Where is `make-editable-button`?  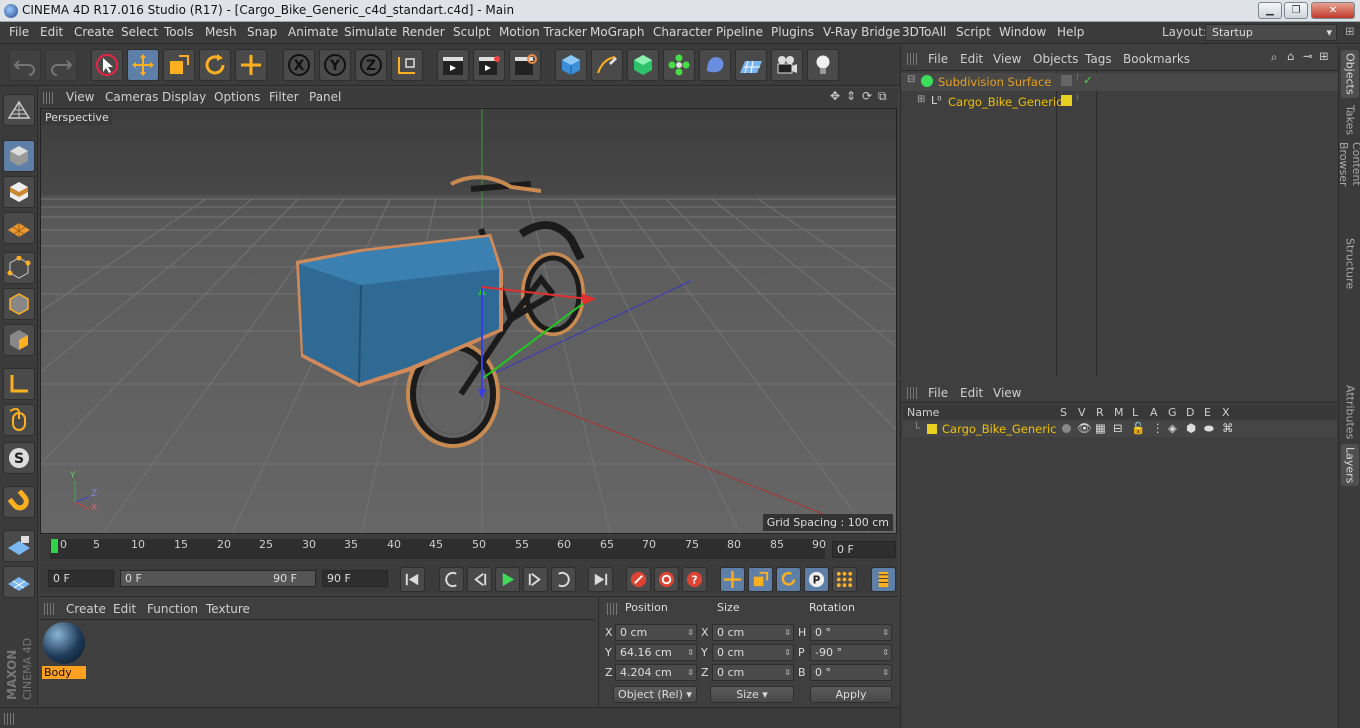
make-editable-button is located at coordinates (19, 110).